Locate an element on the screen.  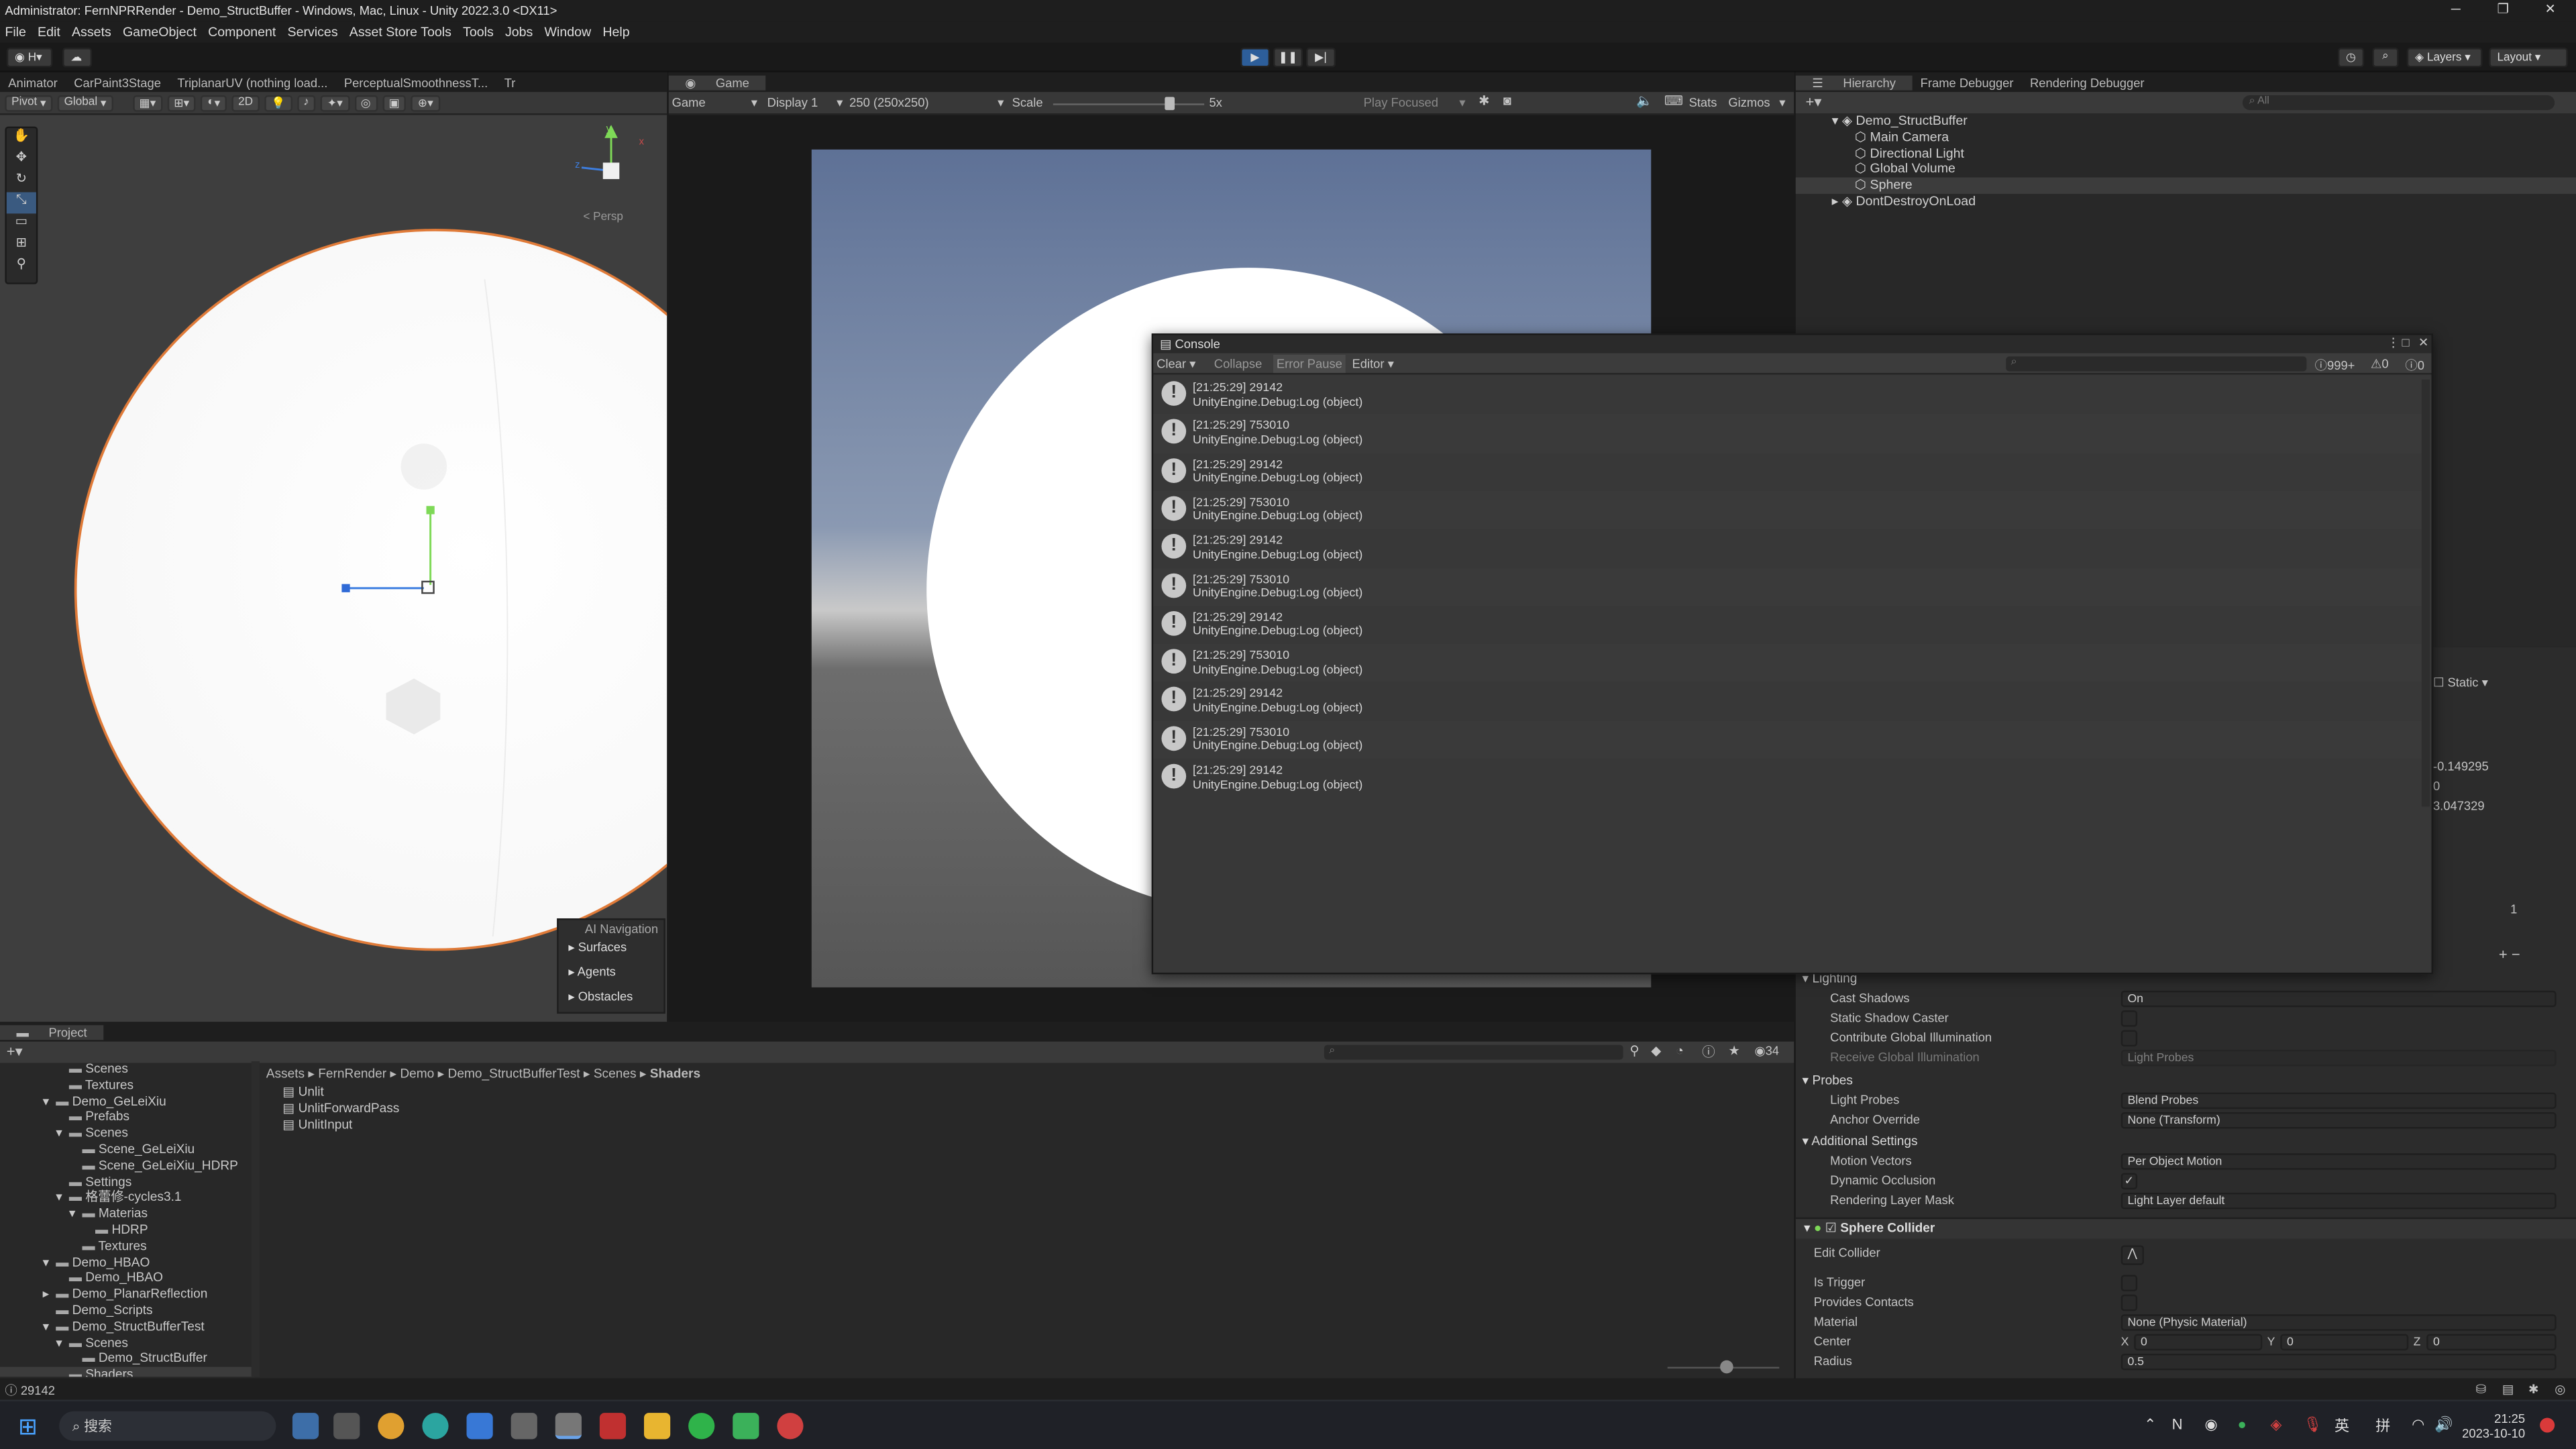
play-focused-dropdown: Play Focused ▾ is located at coordinates (1415, 102).